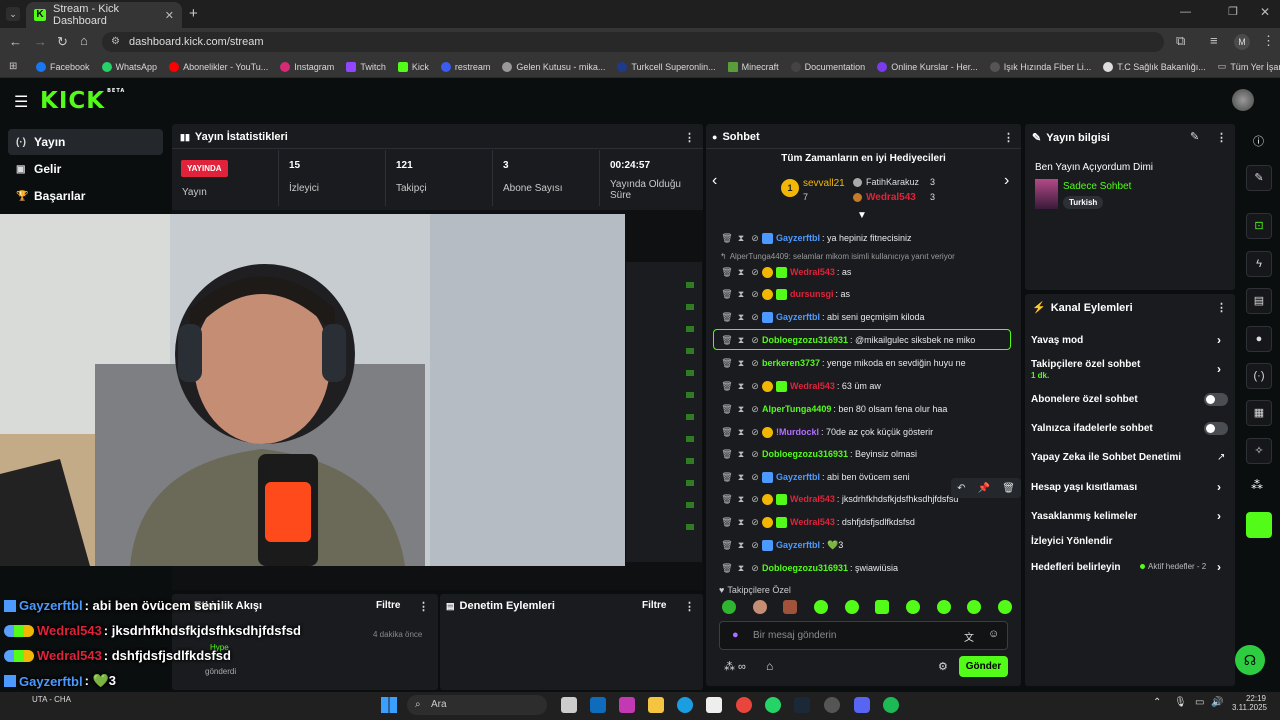 The image size is (1280, 720). Describe the element at coordinates (865, 522) in the screenshot. I see `chat-message: 🗑 ⧗ ⊘ Wedral543: dshfjdsfjsdlfkdsfsd` at that location.